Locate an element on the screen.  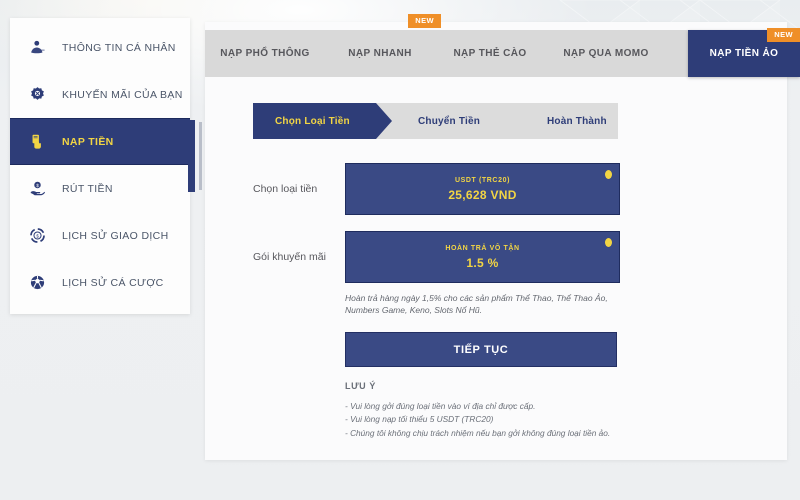
panel-left-scroll-track is located at coordinates (200, 156).